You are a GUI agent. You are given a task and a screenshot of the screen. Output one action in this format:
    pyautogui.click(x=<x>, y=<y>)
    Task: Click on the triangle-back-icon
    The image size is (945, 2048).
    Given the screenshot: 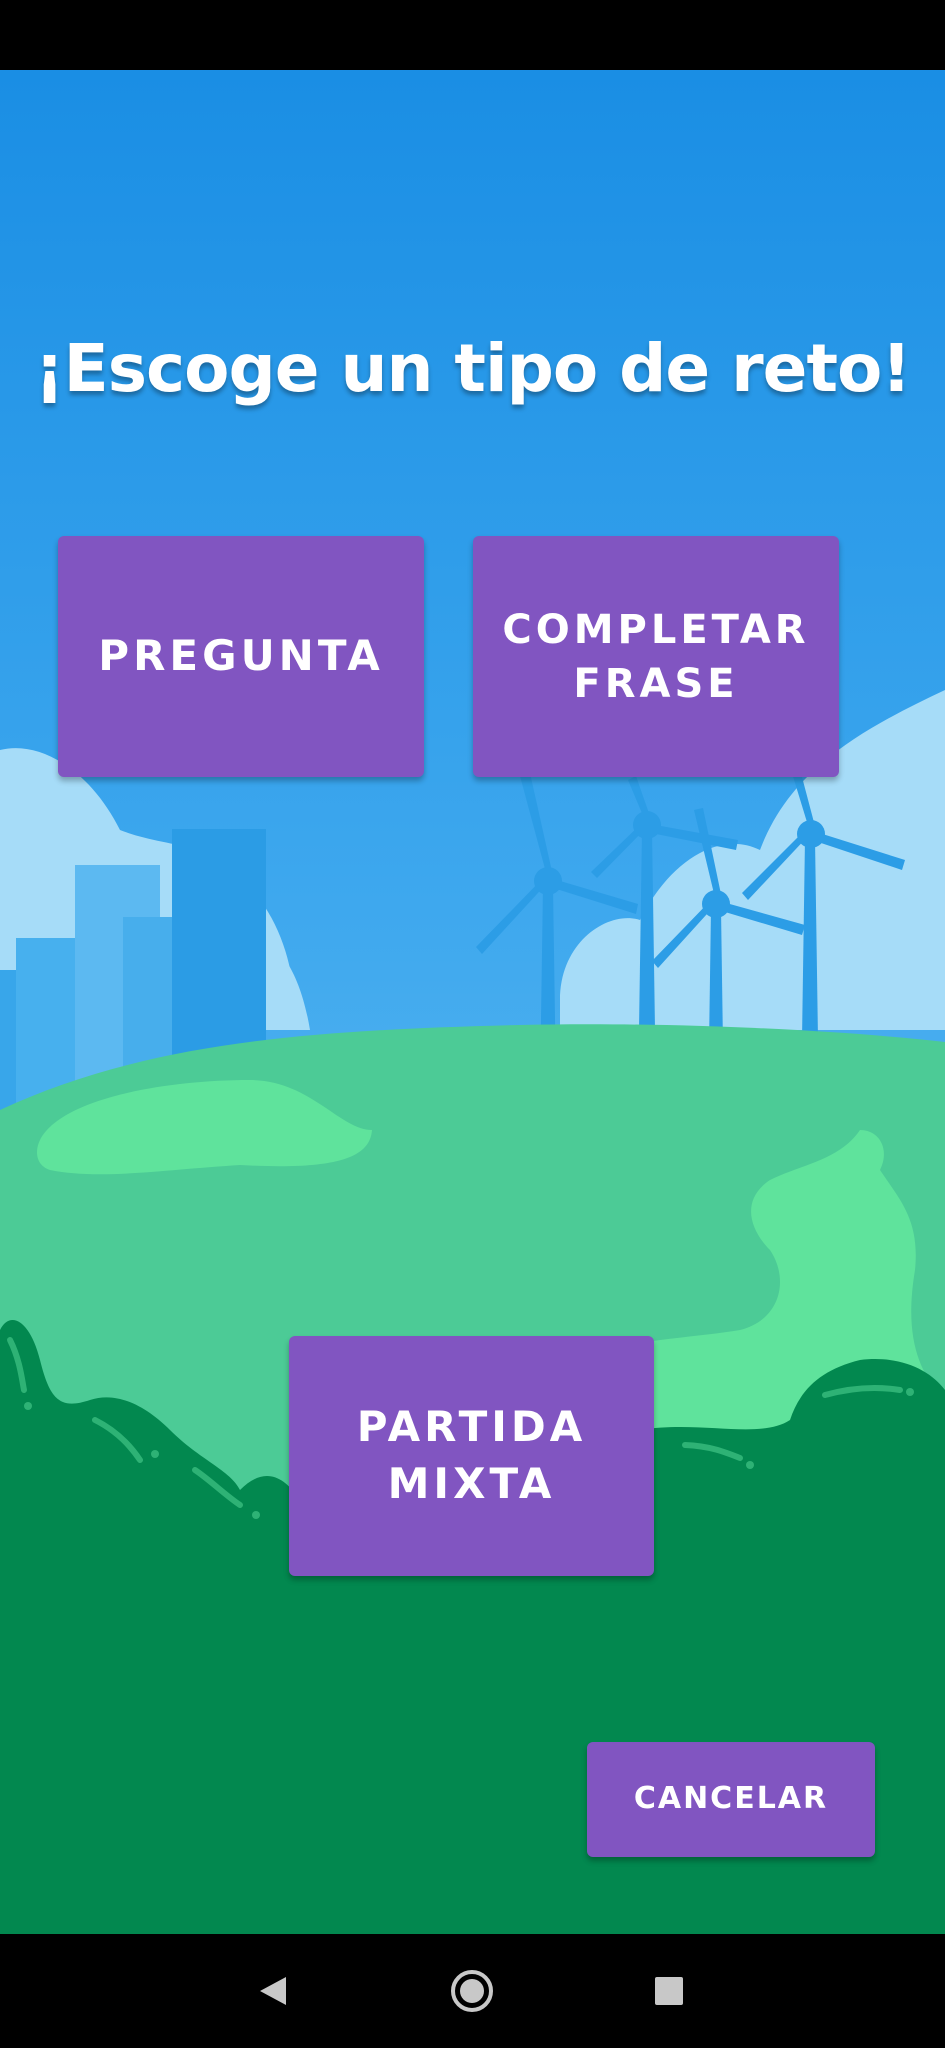 What is the action you would take?
    pyautogui.click(x=273, y=1991)
    